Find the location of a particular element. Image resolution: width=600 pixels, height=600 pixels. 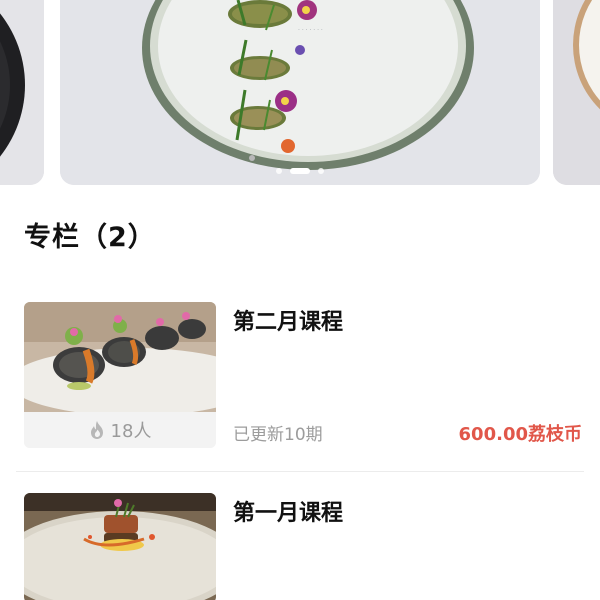

carousel-slide-next is located at coordinates (576, 92).